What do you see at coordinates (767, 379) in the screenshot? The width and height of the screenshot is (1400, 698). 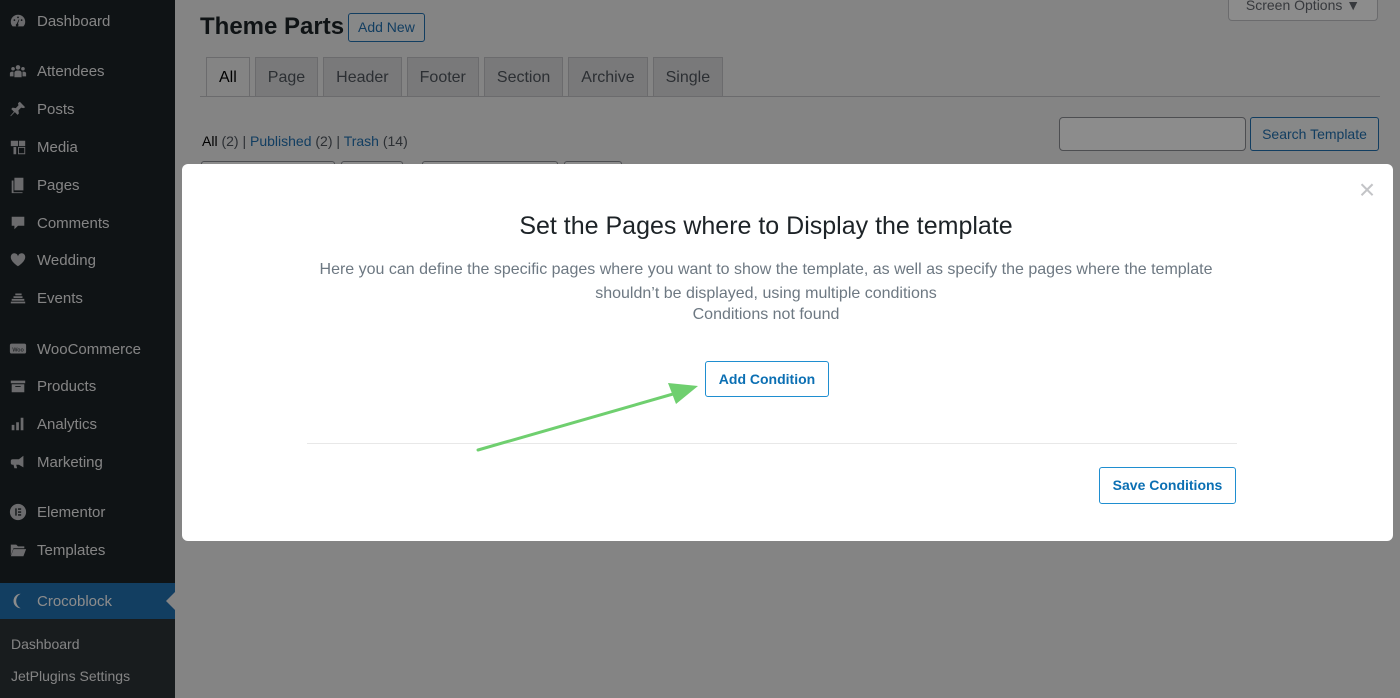 I see `add-condition-button: Add Condition` at bounding box center [767, 379].